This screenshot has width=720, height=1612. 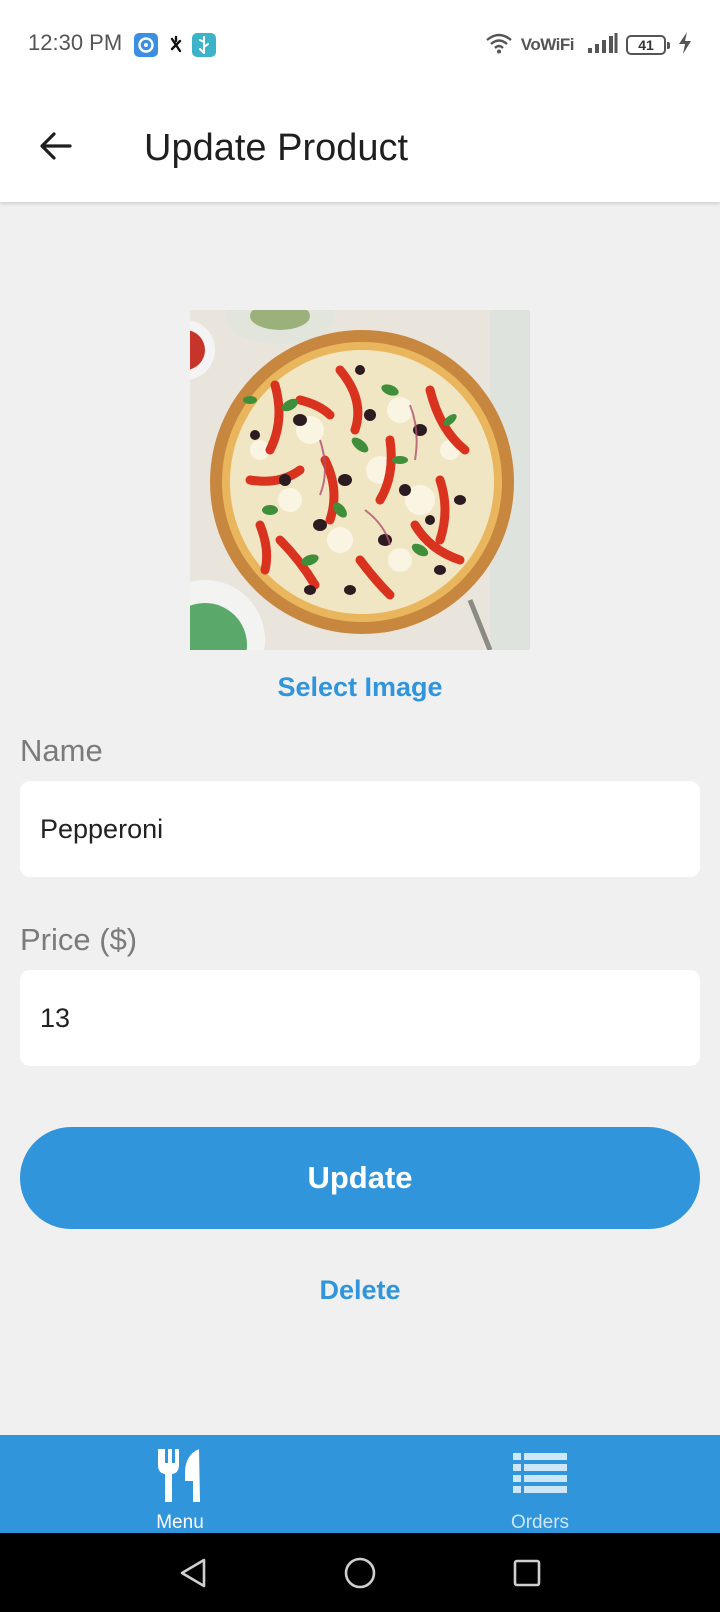 What do you see at coordinates (193, 1573) in the screenshot?
I see `back-triangle-icon` at bounding box center [193, 1573].